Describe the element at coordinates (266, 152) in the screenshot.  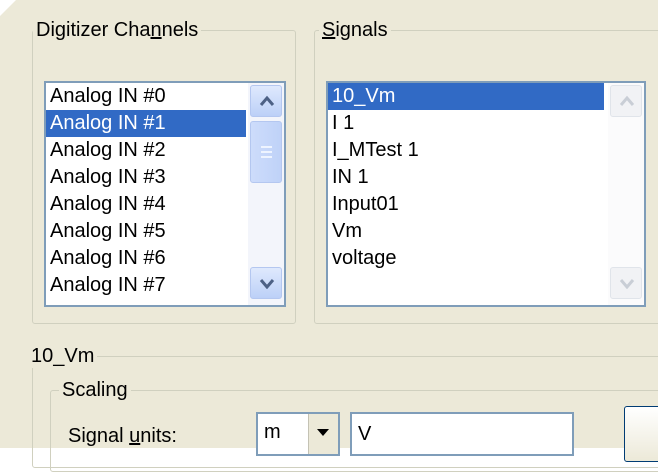
I see `scroll-thumb` at that location.